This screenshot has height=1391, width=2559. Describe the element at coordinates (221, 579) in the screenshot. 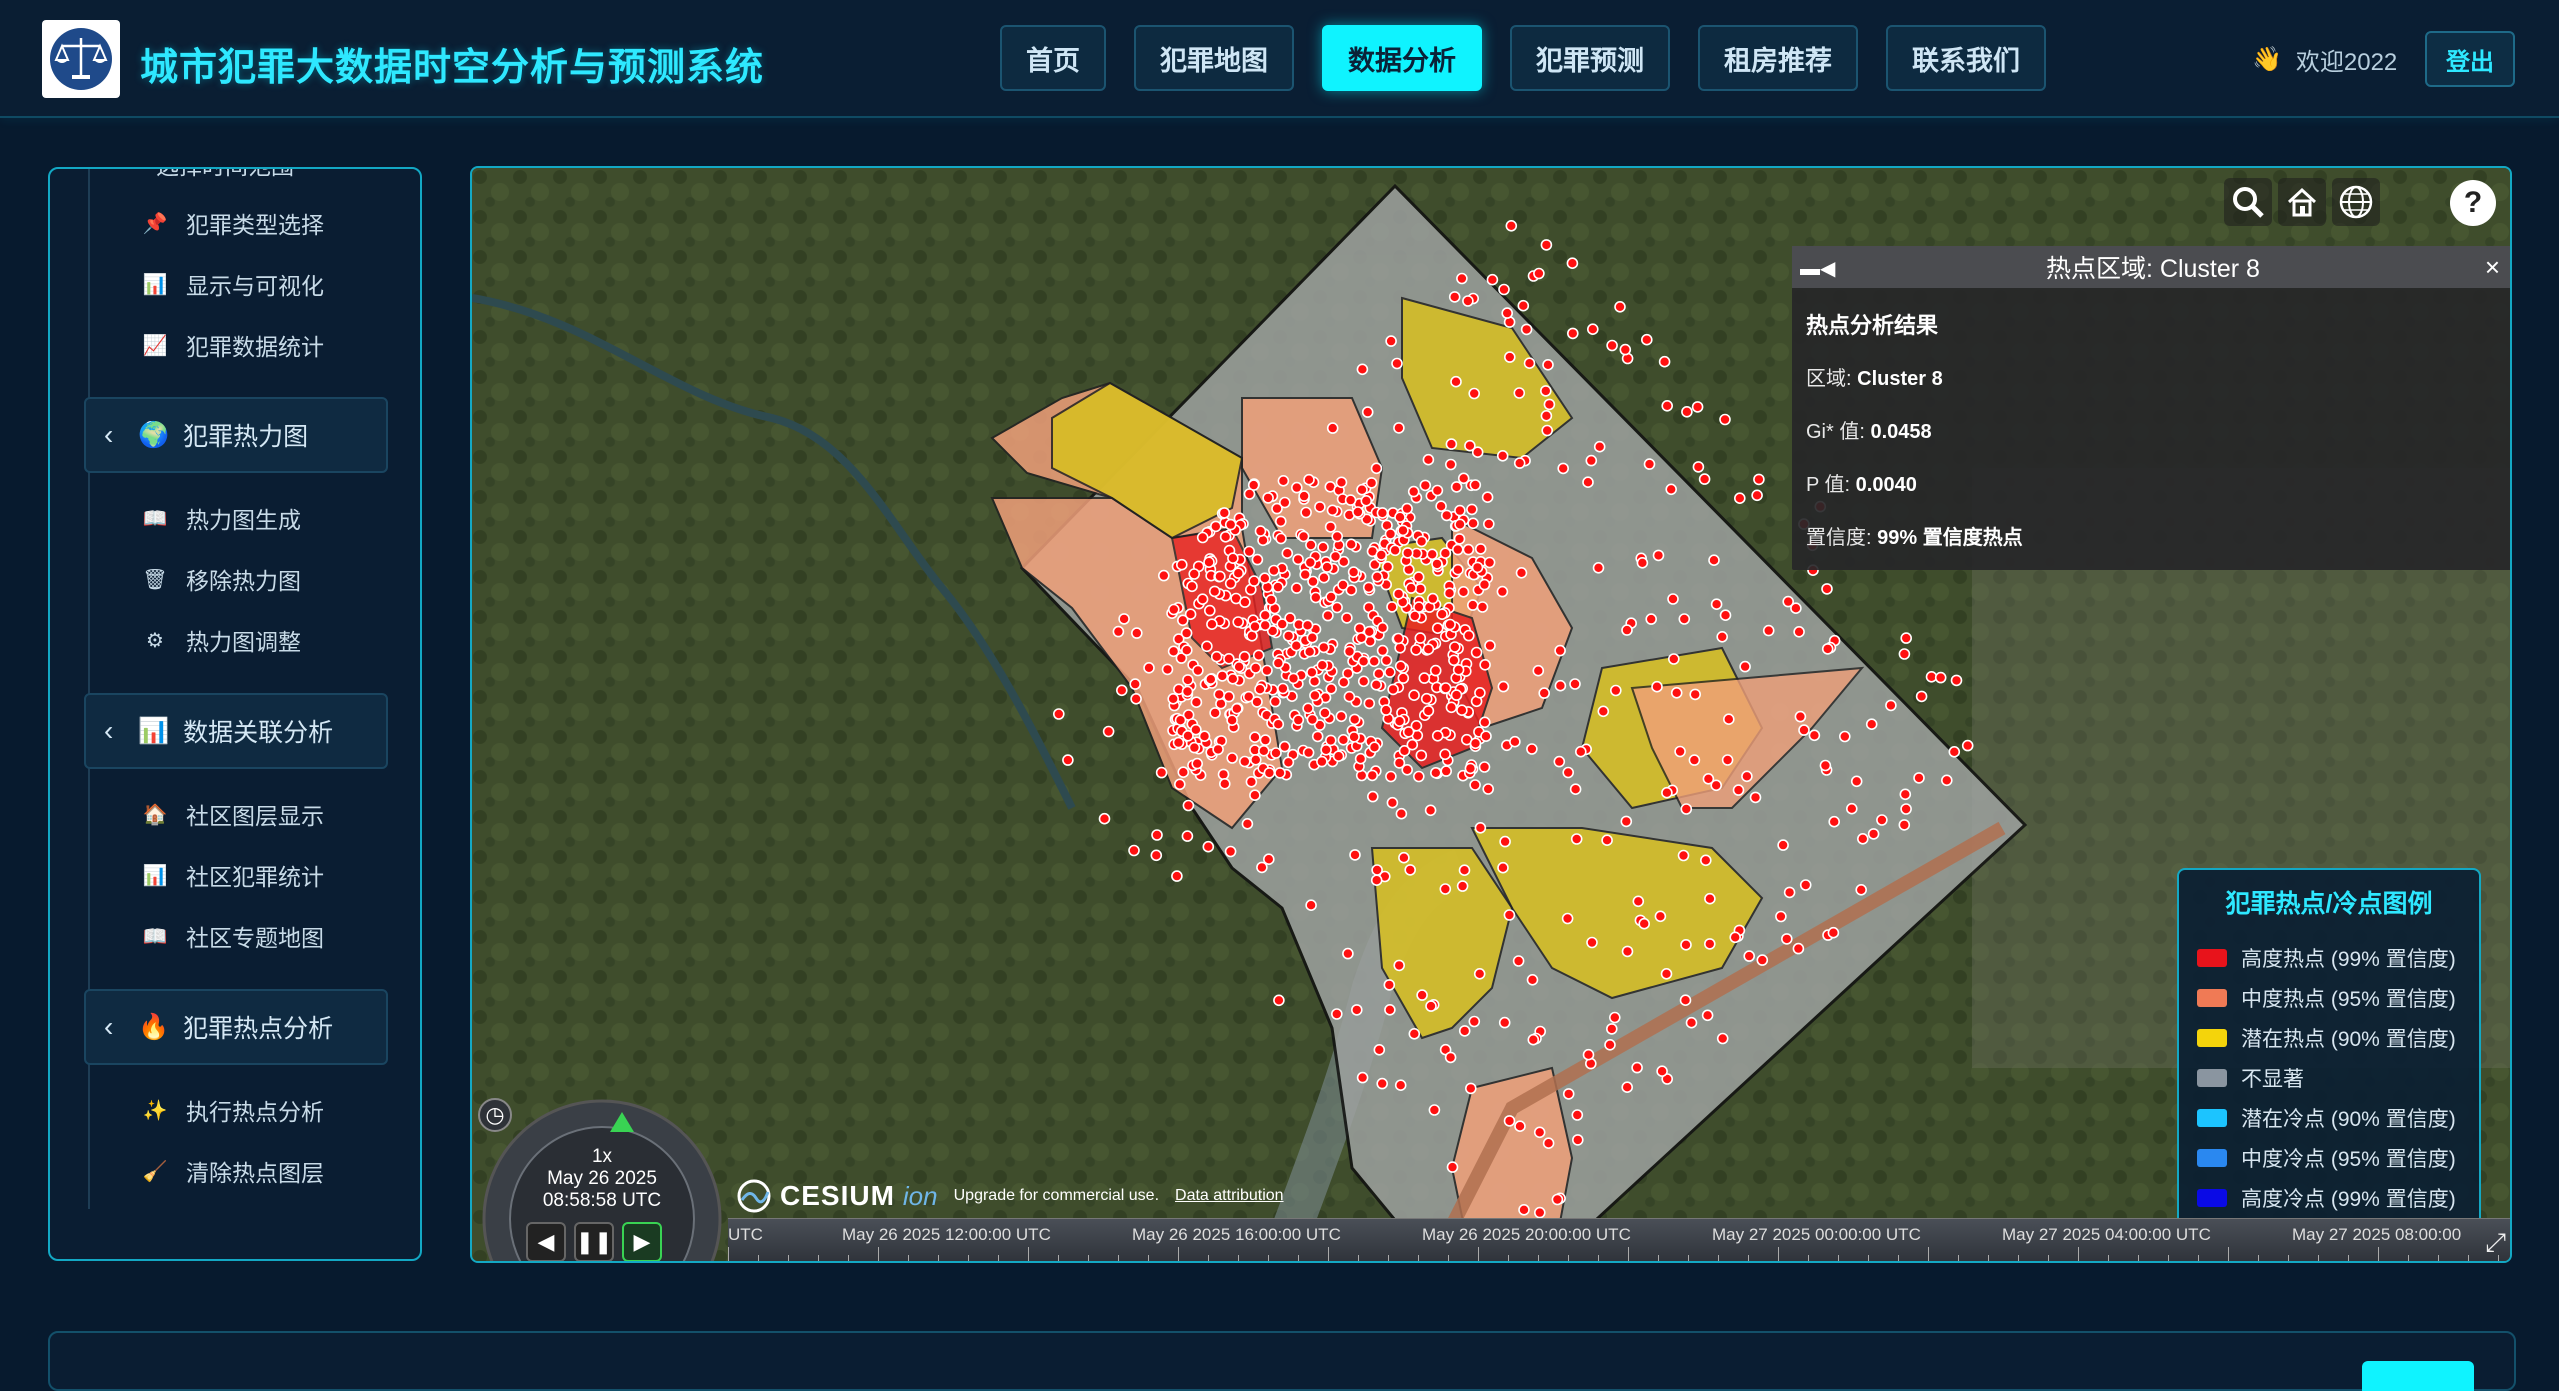

I see `sidebar-item-heatmap-remove: 🗑 移除热力图` at that location.